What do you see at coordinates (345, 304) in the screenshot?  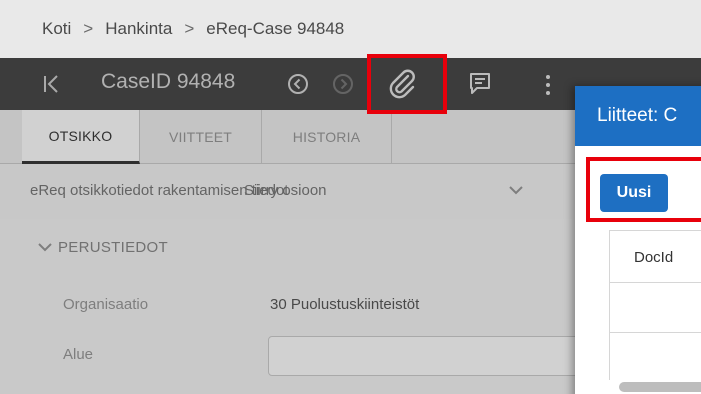 I see `organization-value: 30 Puolustuskiinteistöt` at bounding box center [345, 304].